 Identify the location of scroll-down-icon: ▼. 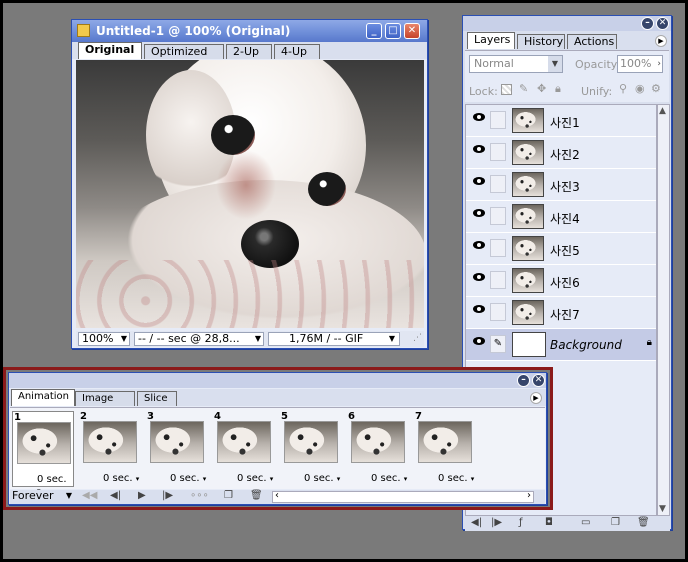
(662, 509).